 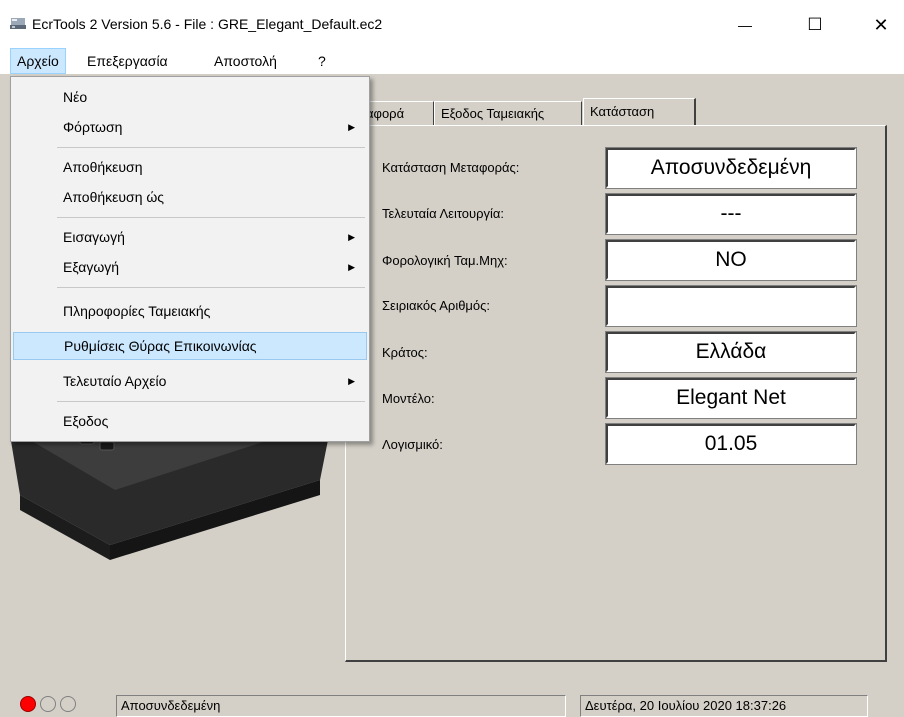 I want to click on menu-item-label: Εξοδος, so click(x=86, y=421).